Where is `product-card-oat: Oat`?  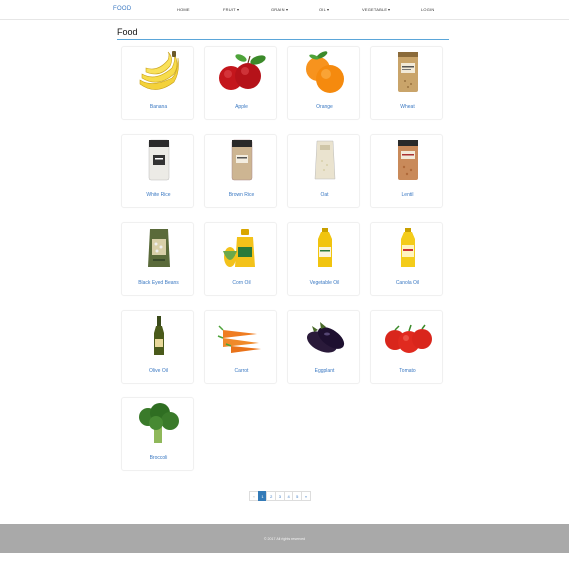 product-card-oat: Oat is located at coordinates (323, 171).